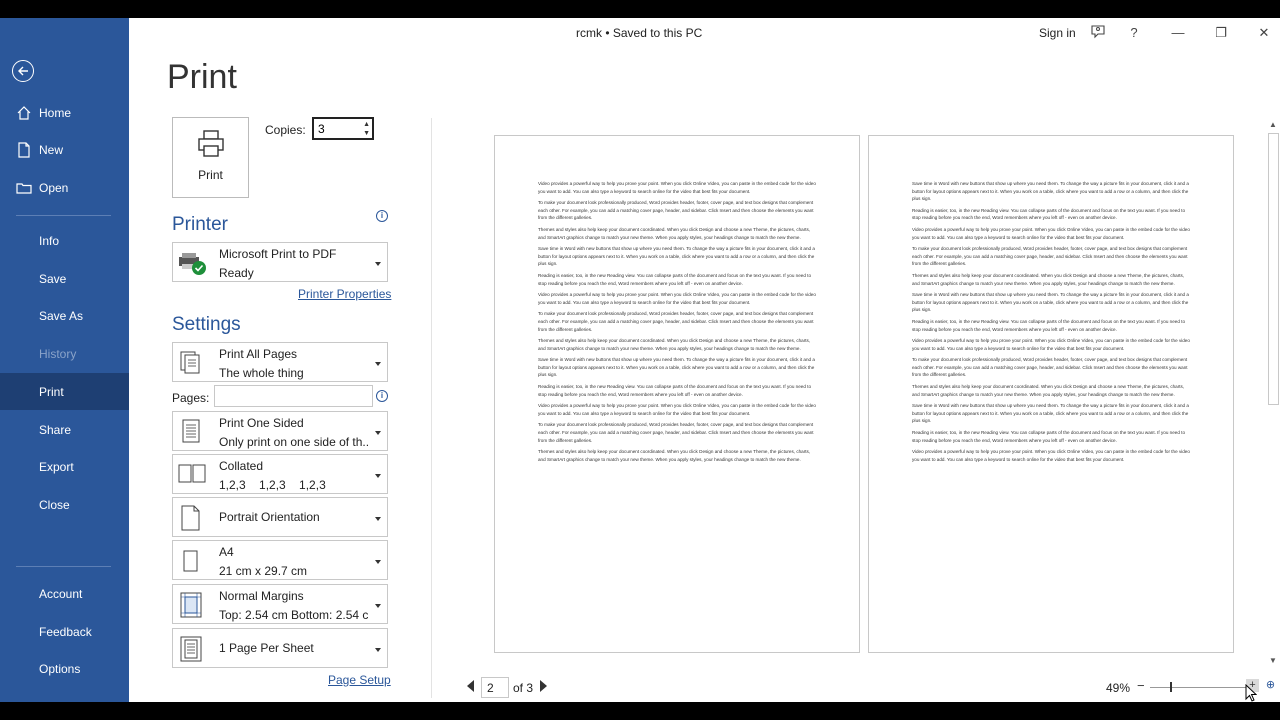 The height and width of the screenshot is (720, 1280). Describe the element at coordinates (543, 686) in the screenshot. I see `next-page-icon` at that location.